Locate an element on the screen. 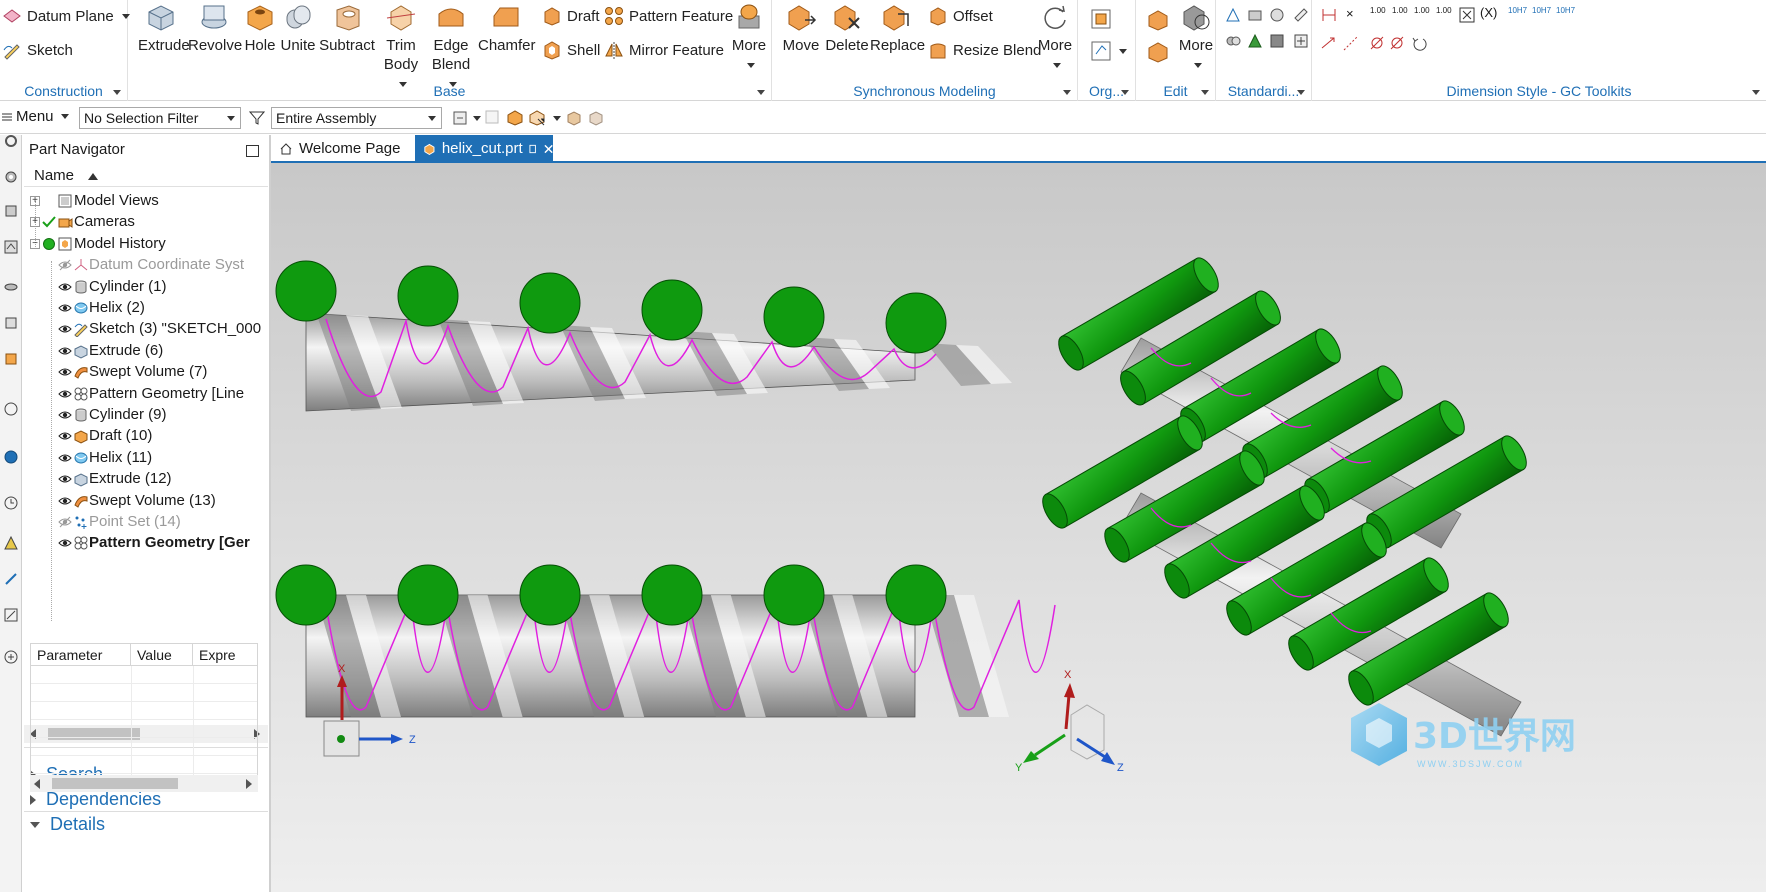  dependencies-section-header: Dependencies is located at coordinates (95, 799).